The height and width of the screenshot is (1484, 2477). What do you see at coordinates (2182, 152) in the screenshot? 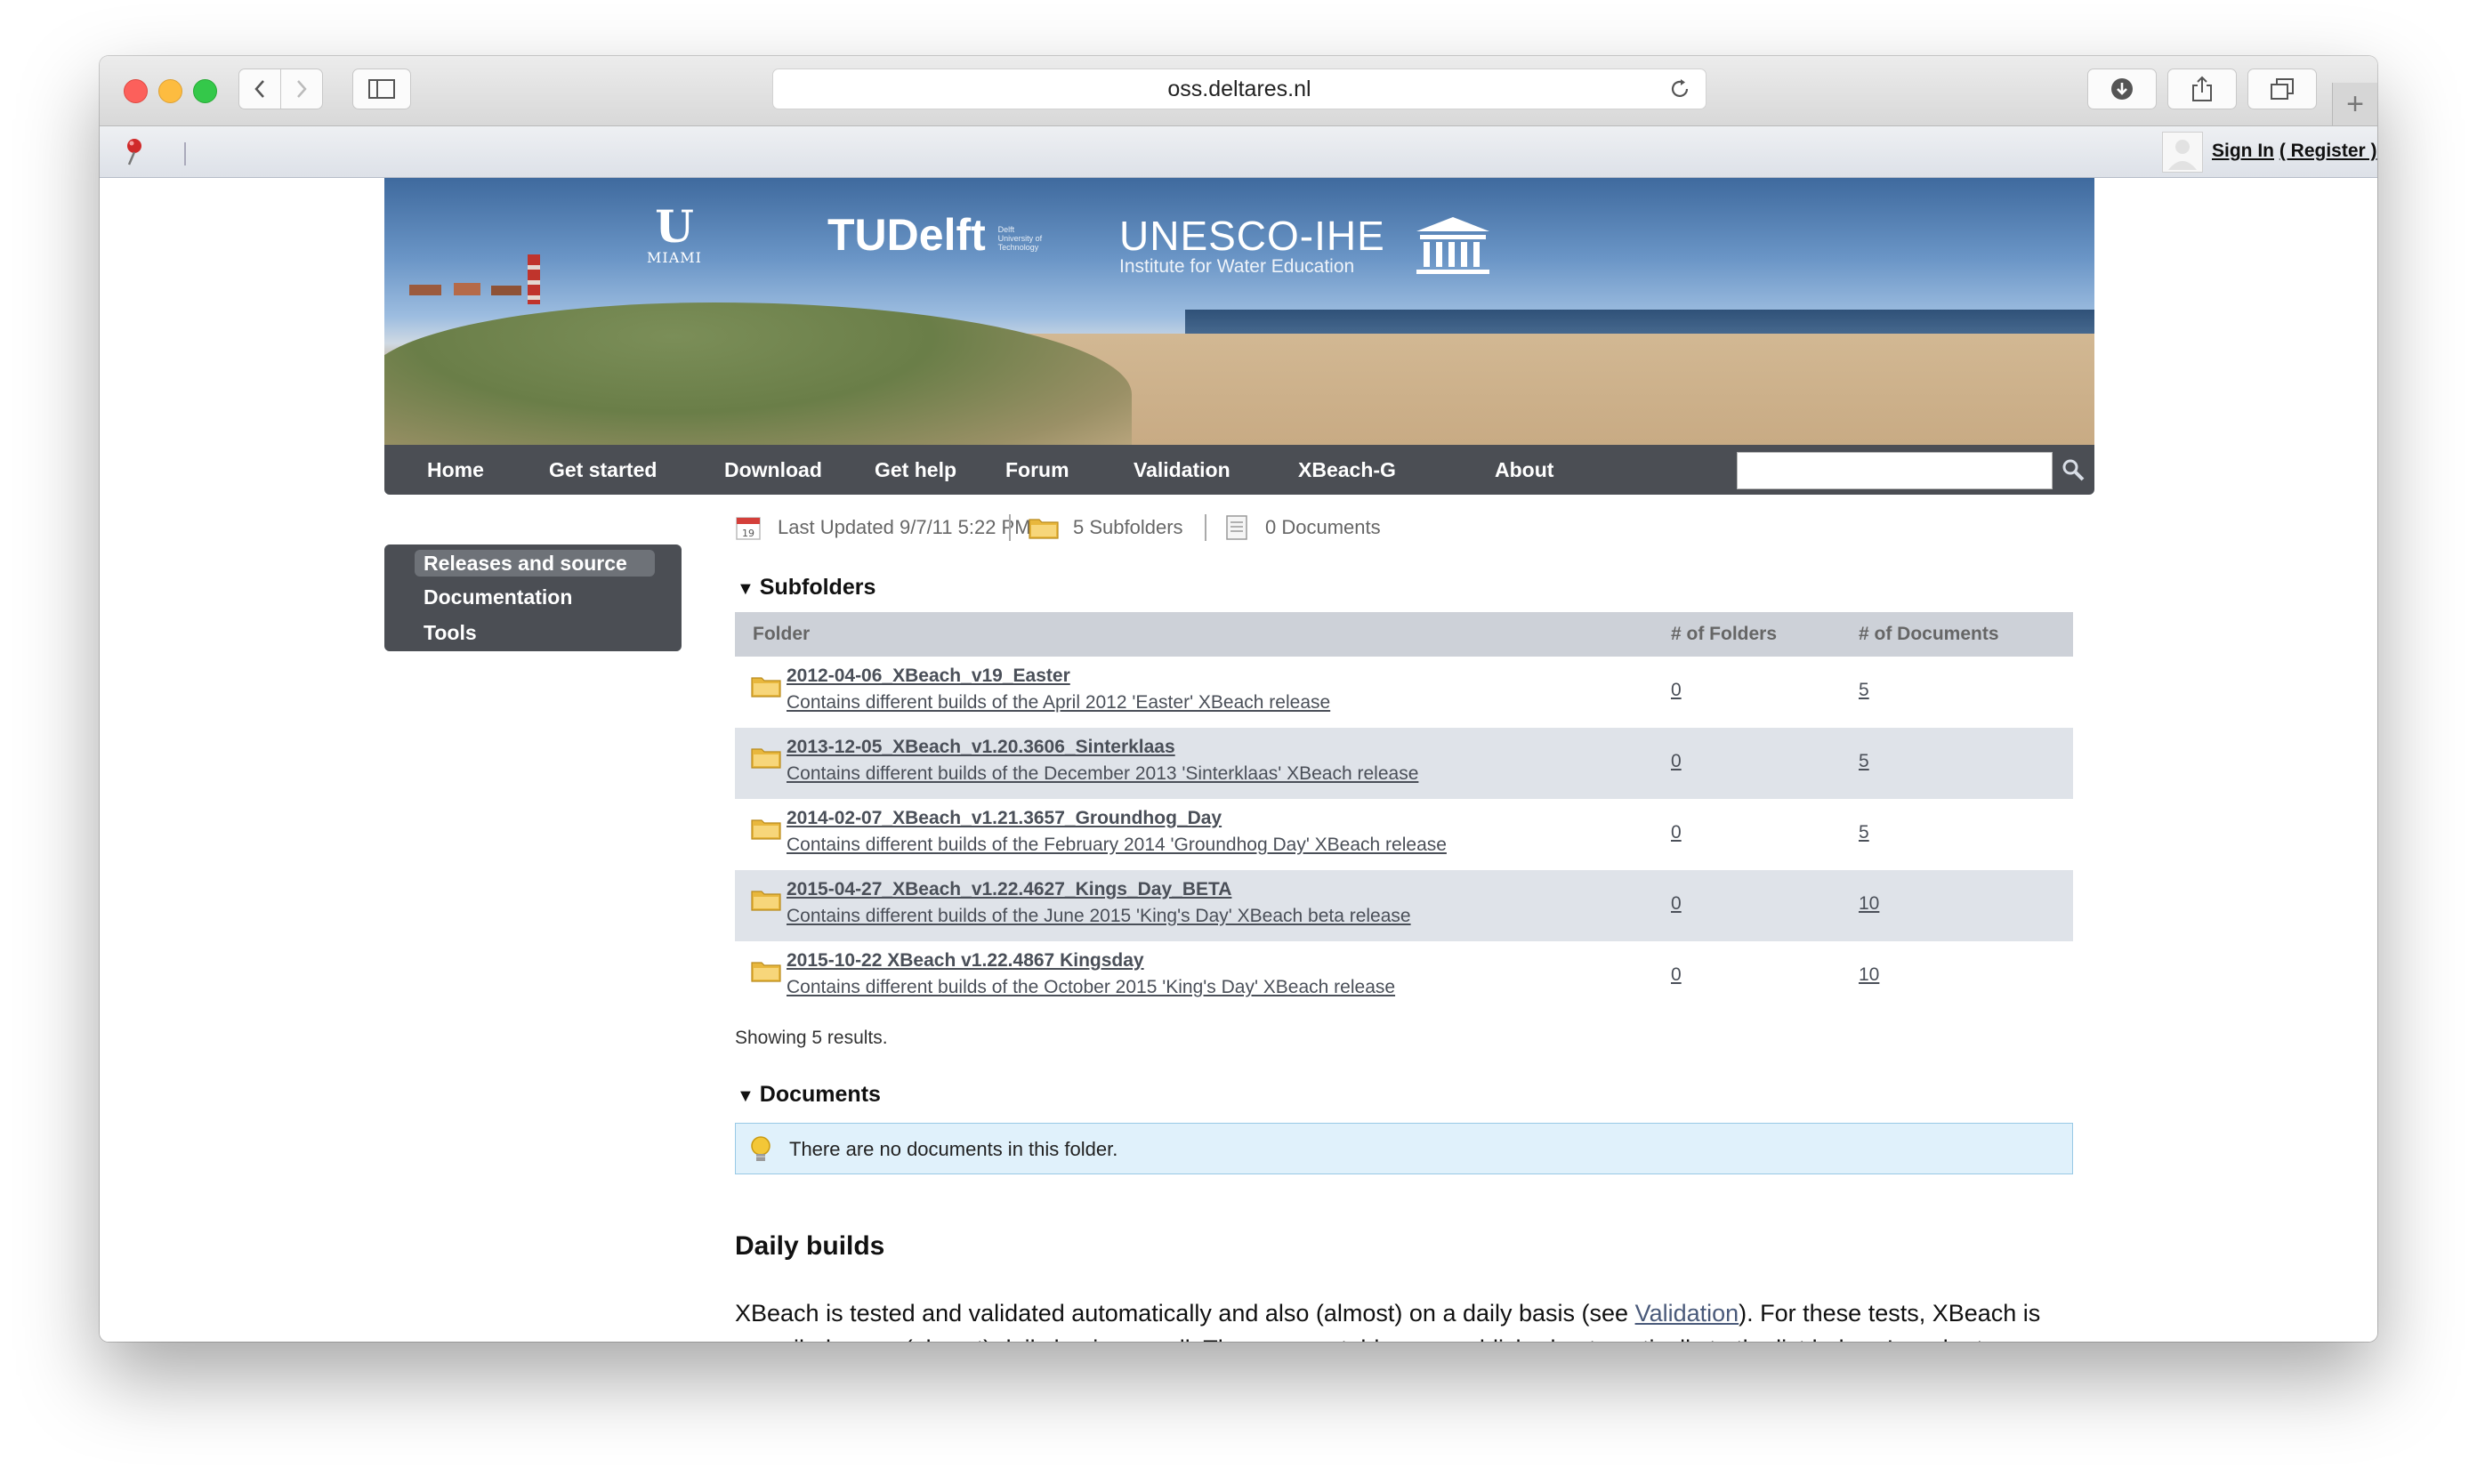
I see `user-avatar-icon` at bounding box center [2182, 152].